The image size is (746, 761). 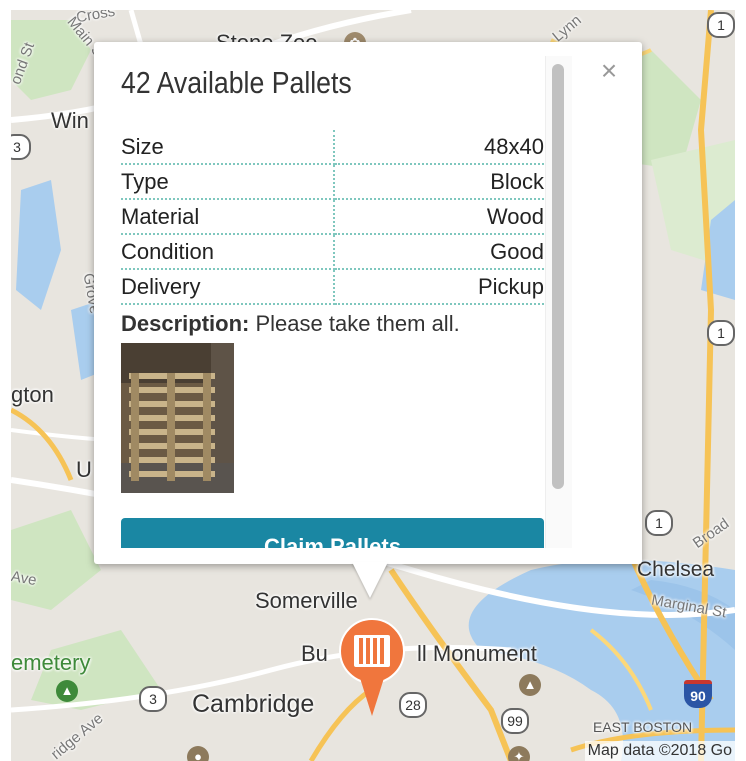 I want to click on description: Description: Please take them all., so click(x=332, y=324).